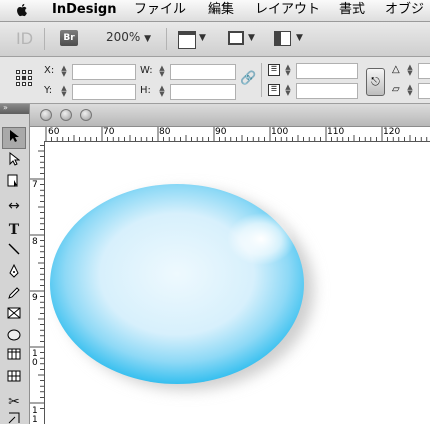 The image size is (430, 428). What do you see at coordinates (230, 115) in the screenshot?
I see `document-titlebar` at bounding box center [230, 115].